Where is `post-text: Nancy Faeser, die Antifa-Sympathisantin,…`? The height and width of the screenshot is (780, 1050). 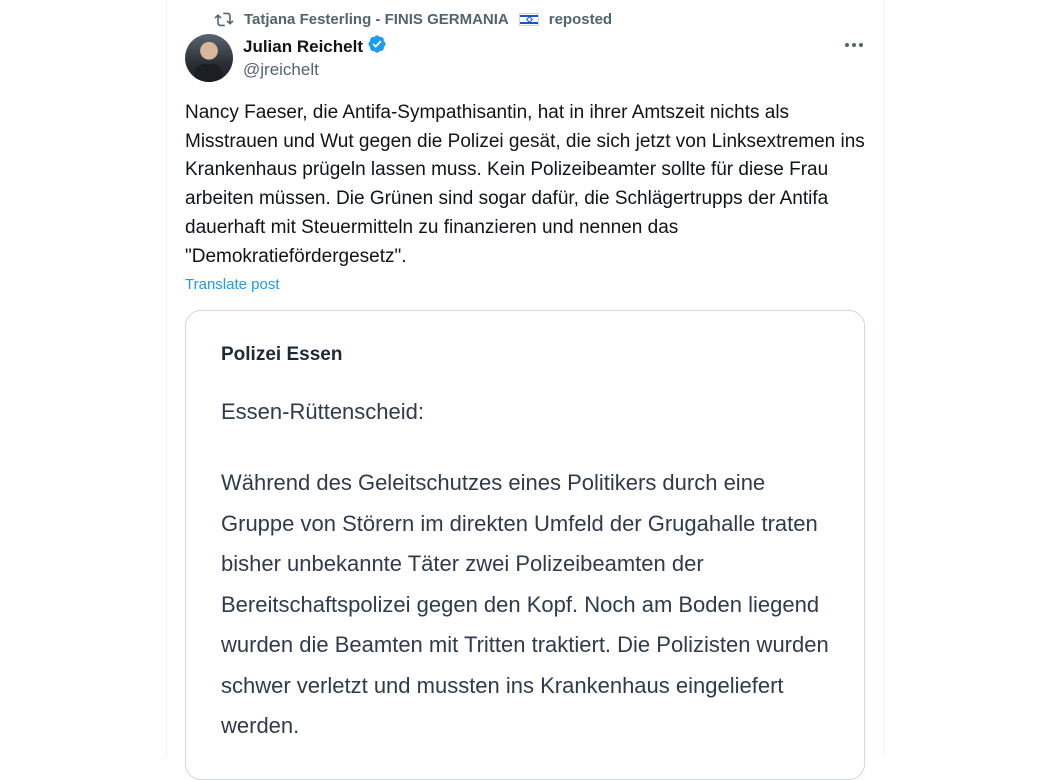 post-text: Nancy Faeser, die Antifa-Sympathisantin,… is located at coordinates (525, 184).